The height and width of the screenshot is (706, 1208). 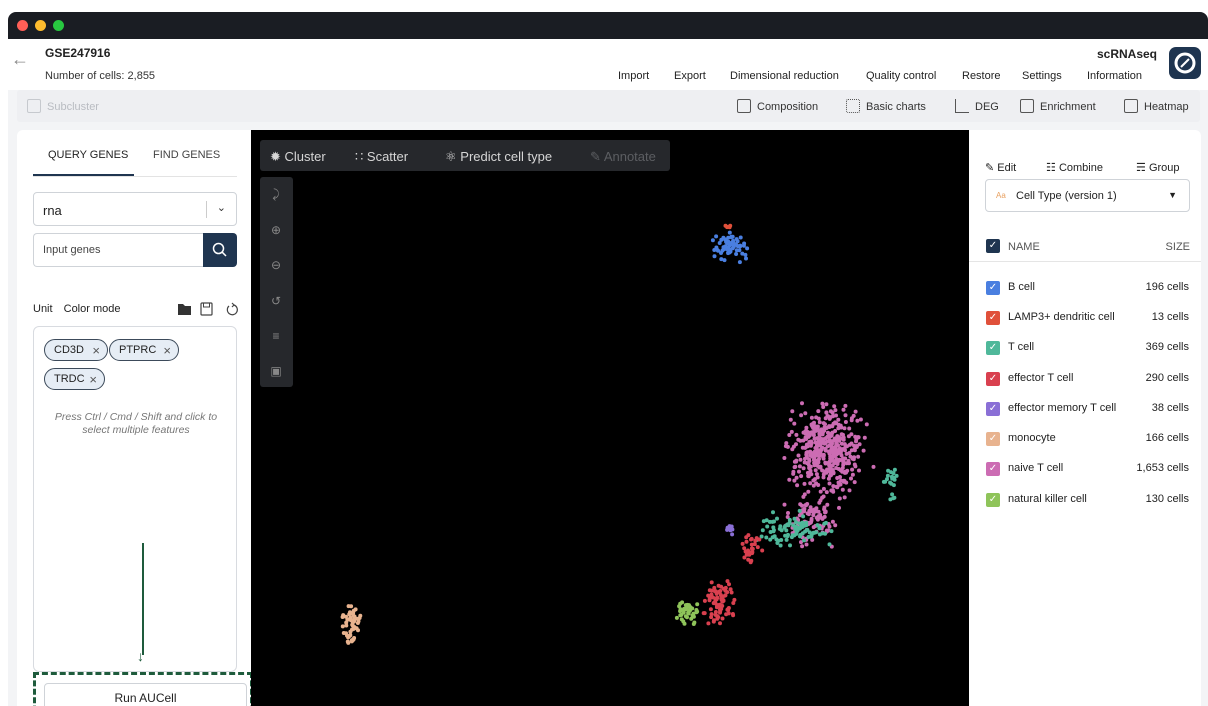 I want to click on cell-type-row: ✓ LAMP3+ dendritic cell 13 cells, so click(x=1087, y=318).